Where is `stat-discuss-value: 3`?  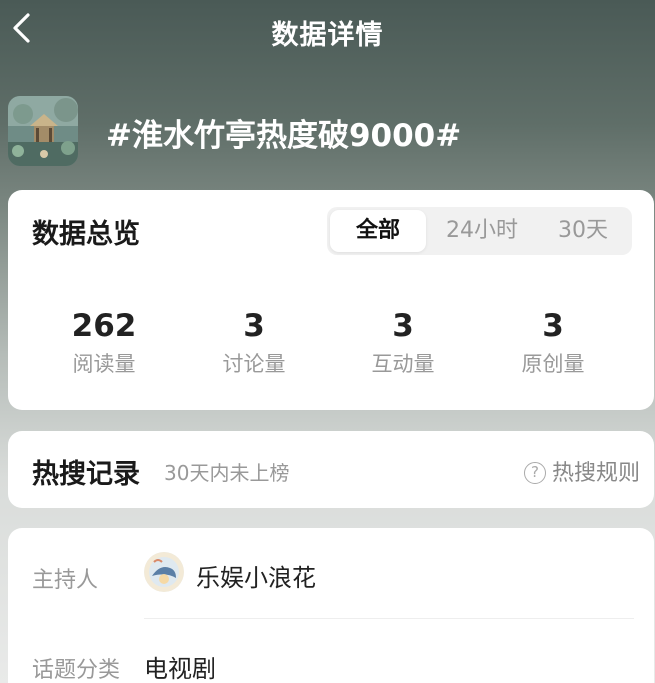
stat-discuss-value: 3 is located at coordinates (254, 326).